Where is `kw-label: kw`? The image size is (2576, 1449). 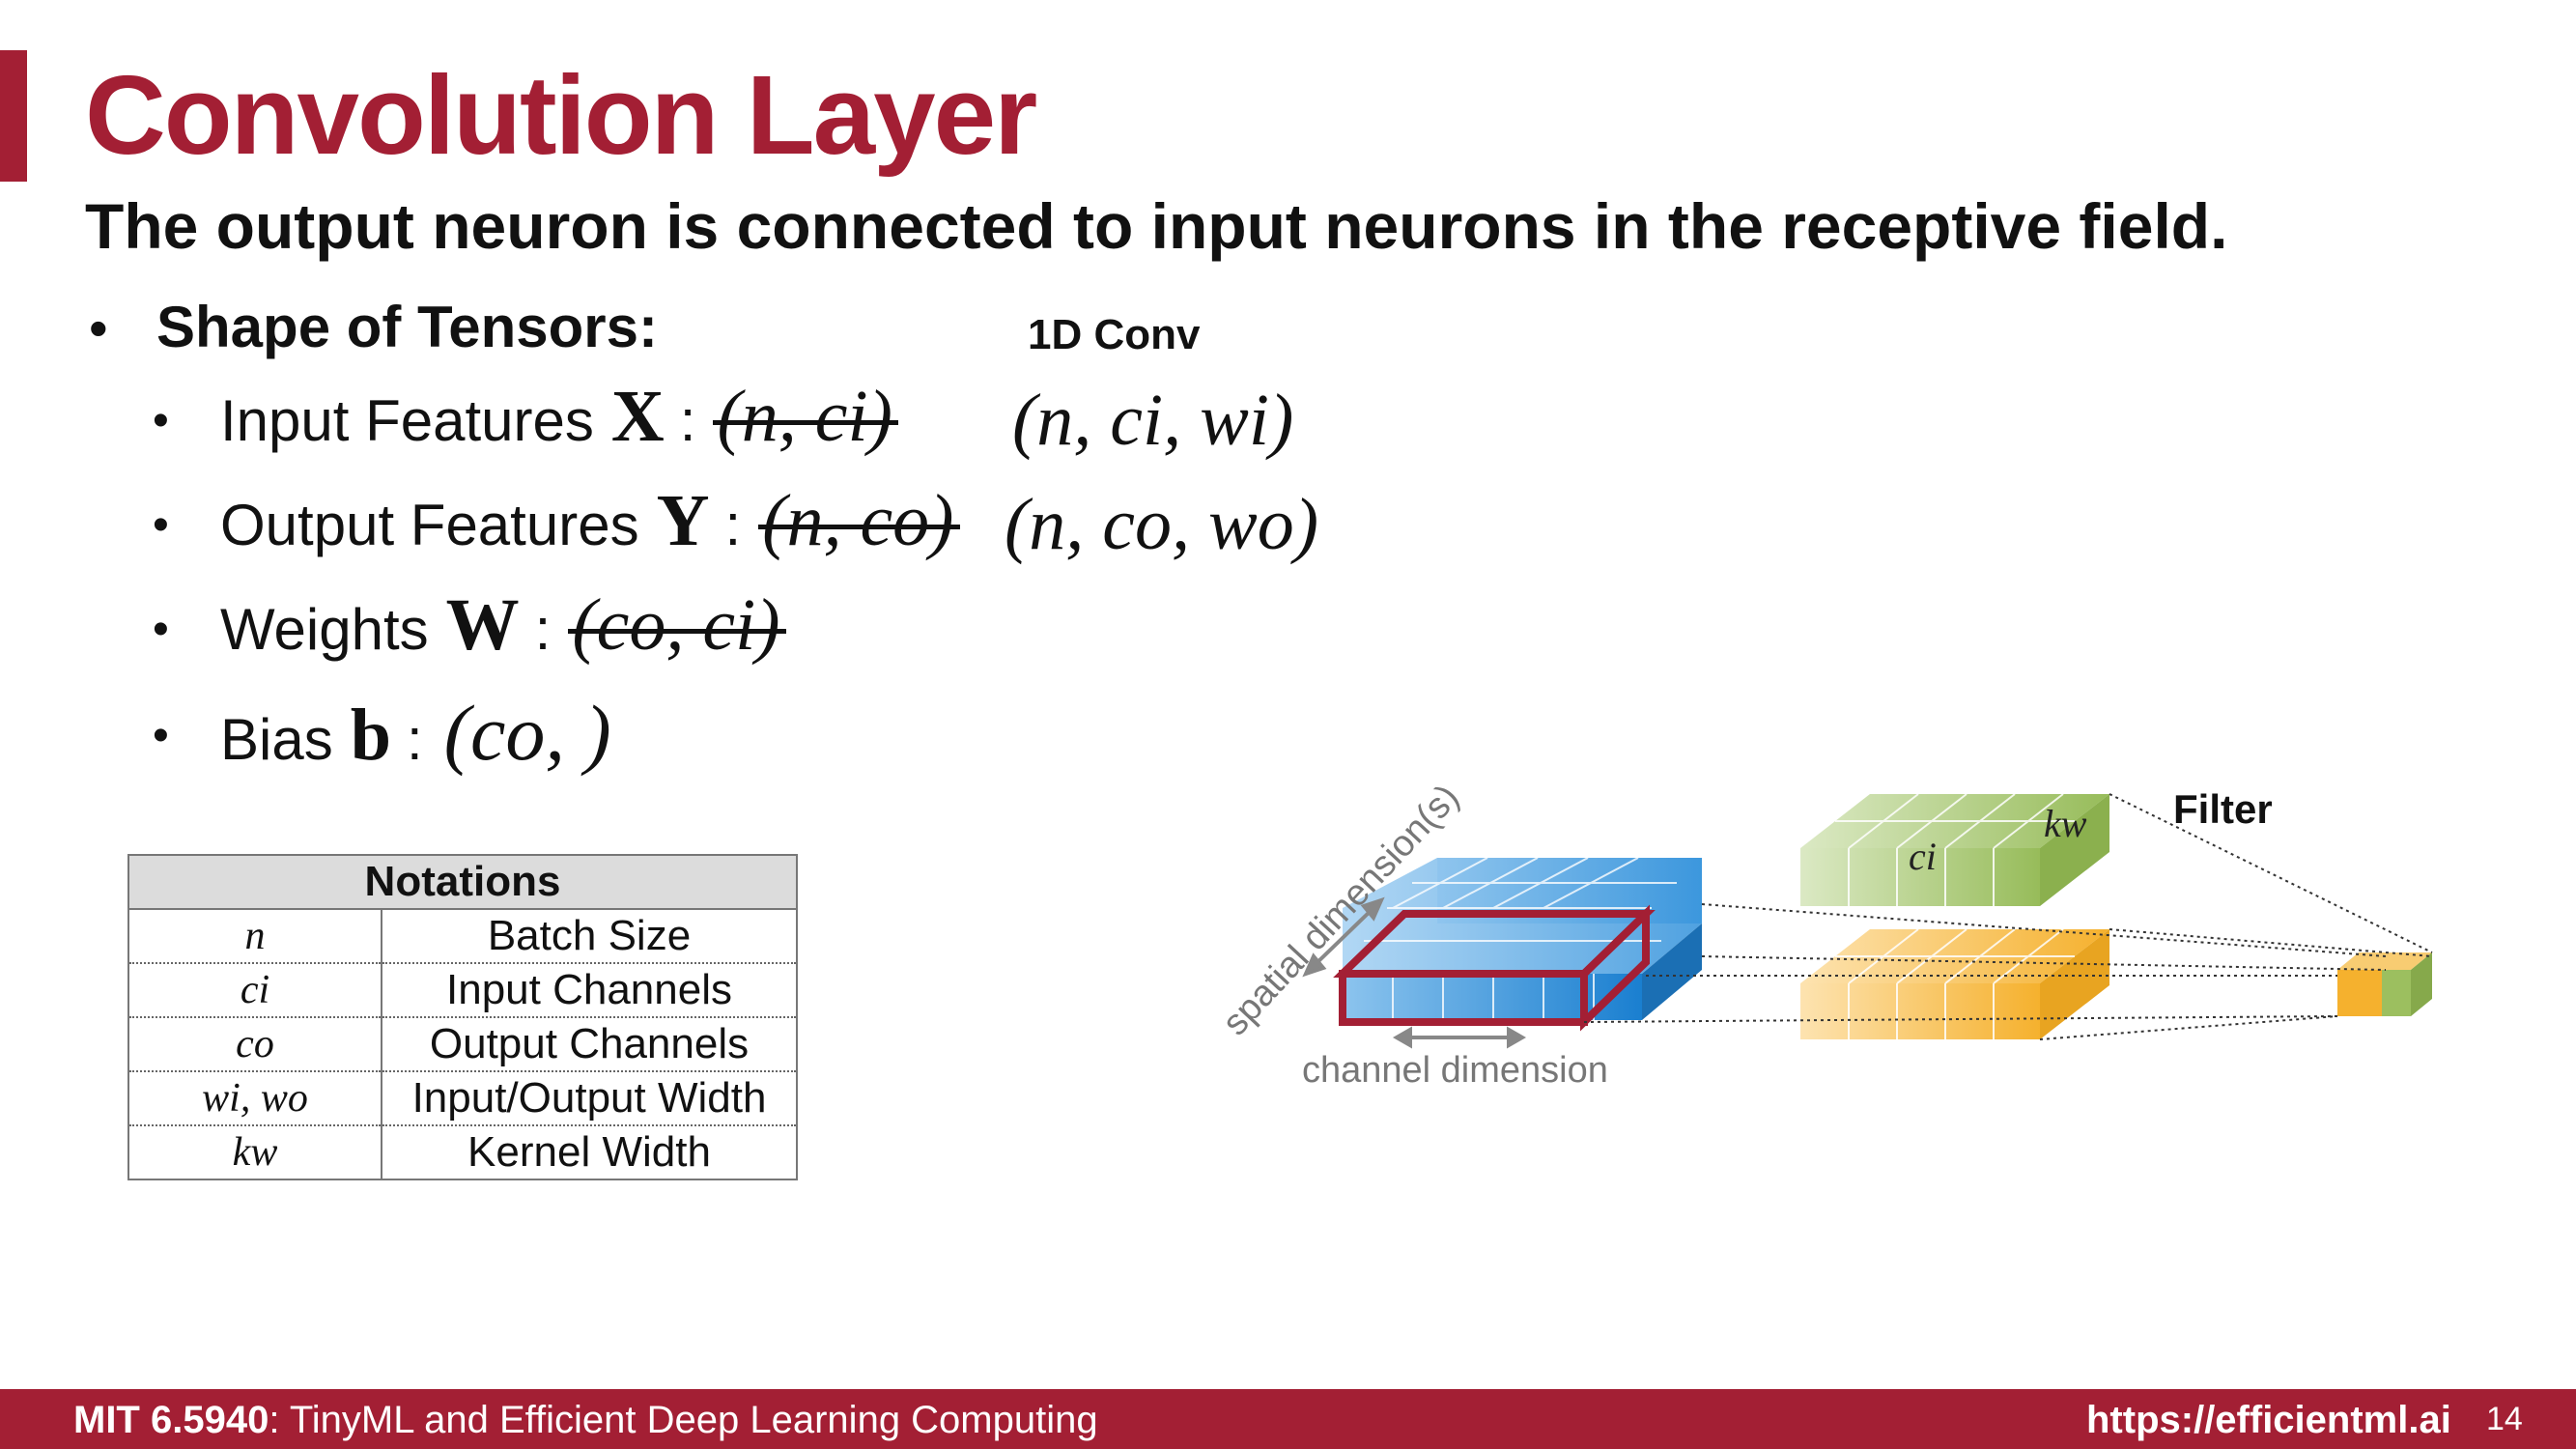 kw-label: kw is located at coordinates (2065, 823).